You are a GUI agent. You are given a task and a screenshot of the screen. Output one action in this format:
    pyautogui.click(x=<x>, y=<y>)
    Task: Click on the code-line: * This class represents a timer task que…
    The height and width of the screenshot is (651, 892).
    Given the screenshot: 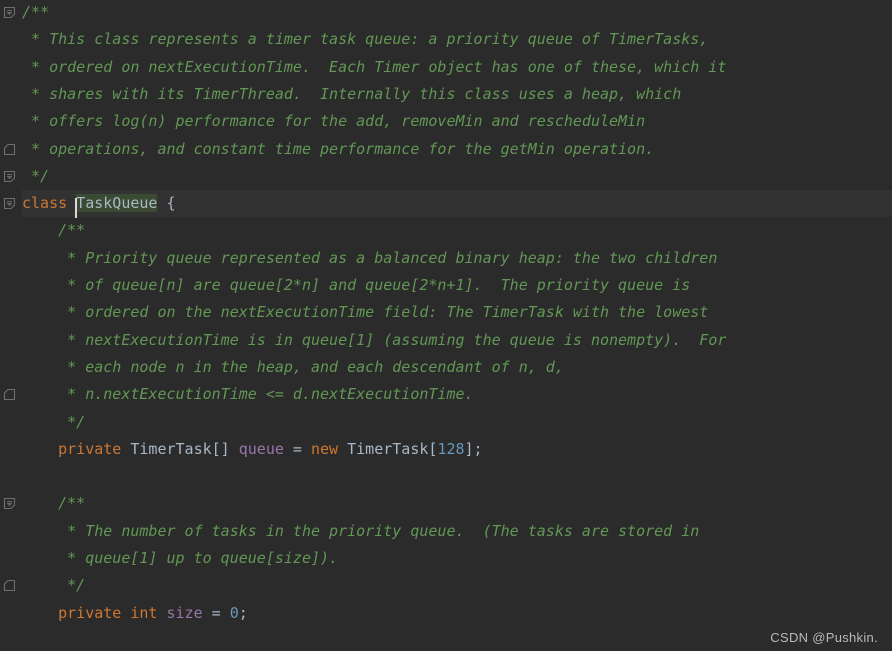 What is the action you would take?
    pyautogui.click(x=446, y=39)
    